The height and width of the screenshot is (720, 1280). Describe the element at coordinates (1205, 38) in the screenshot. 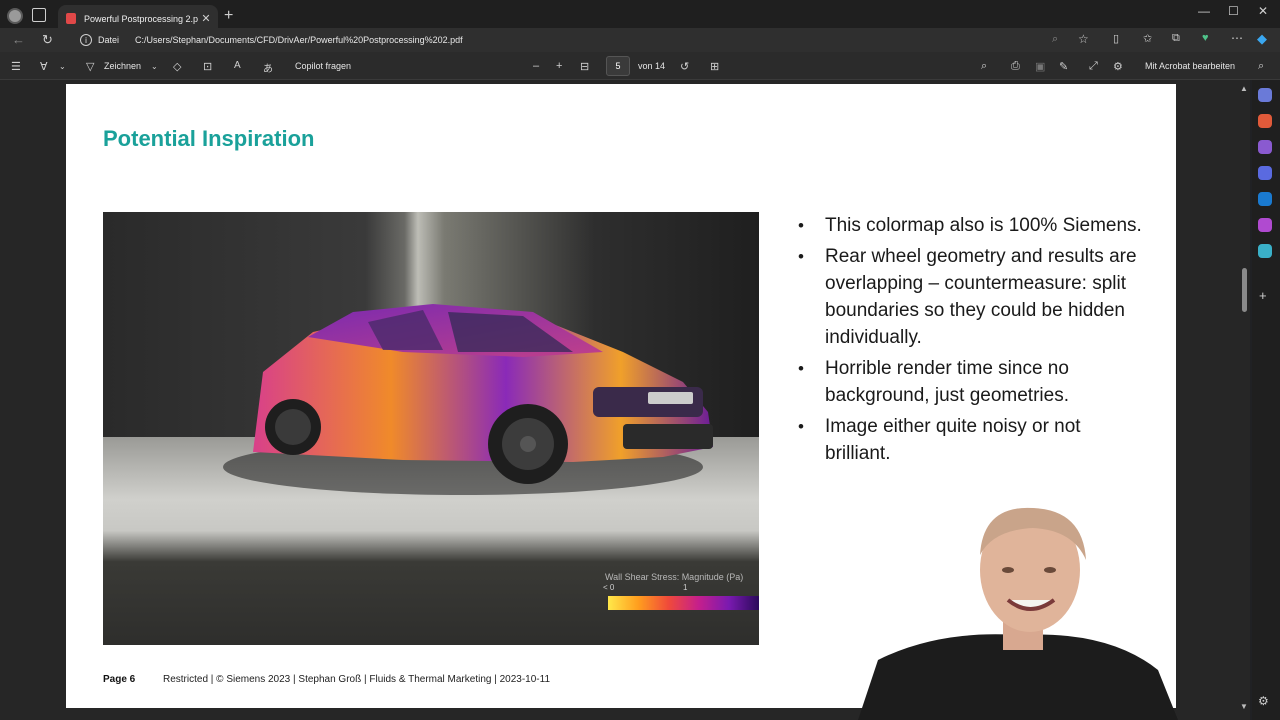

I see `browser-essentials-icon: ♥` at that location.